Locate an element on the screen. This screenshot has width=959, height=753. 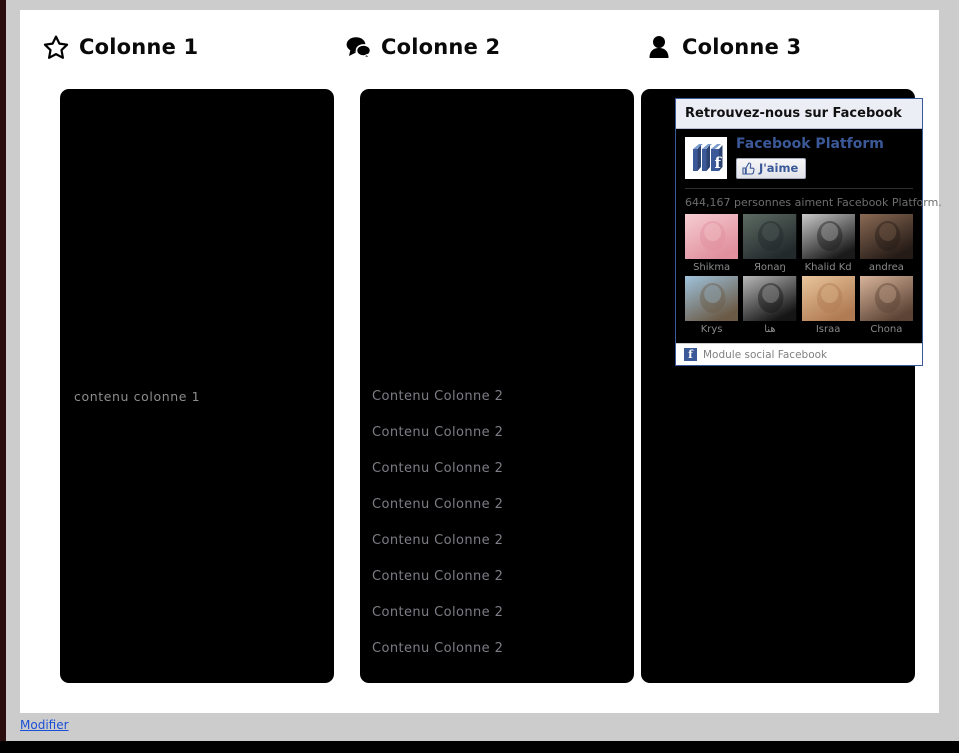
thumbs-up-icon is located at coordinates (748, 168).